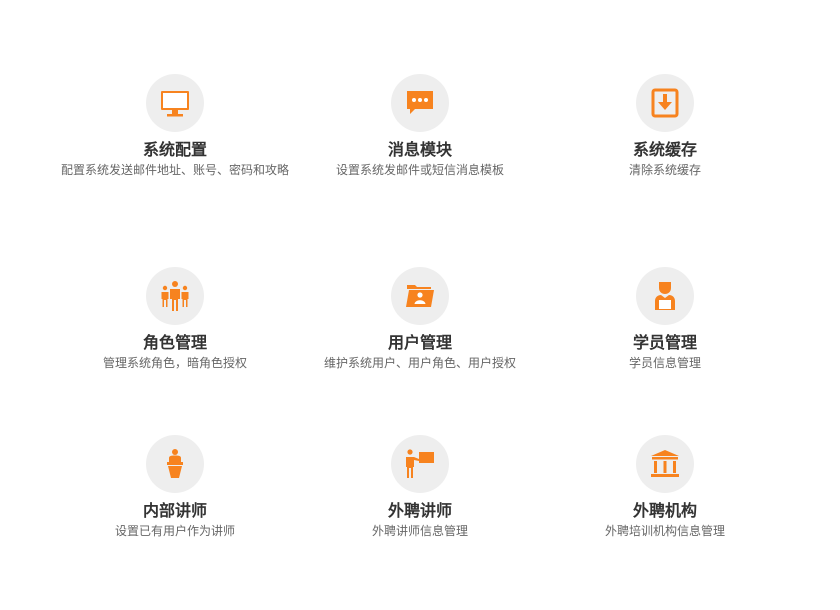 The width and height of the screenshot is (840, 610). I want to click on tile-external-lecturer: 外聘讲师 外聘讲师信息管理, so click(420, 487).